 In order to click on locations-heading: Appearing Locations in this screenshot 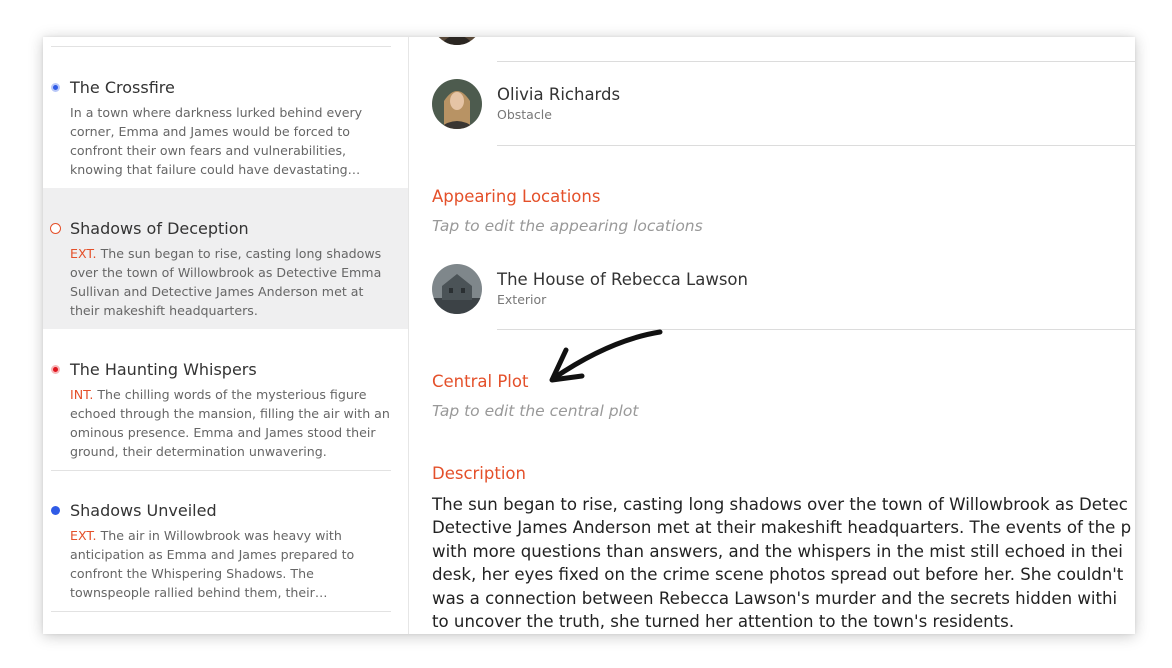, I will do `click(516, 196)`.